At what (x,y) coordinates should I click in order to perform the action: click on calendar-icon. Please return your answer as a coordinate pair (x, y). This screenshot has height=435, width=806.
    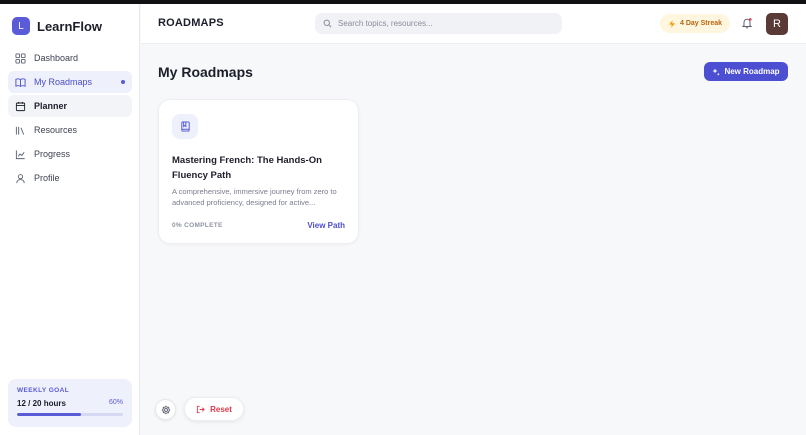
    Looking at the image, I should click on (20, 106).